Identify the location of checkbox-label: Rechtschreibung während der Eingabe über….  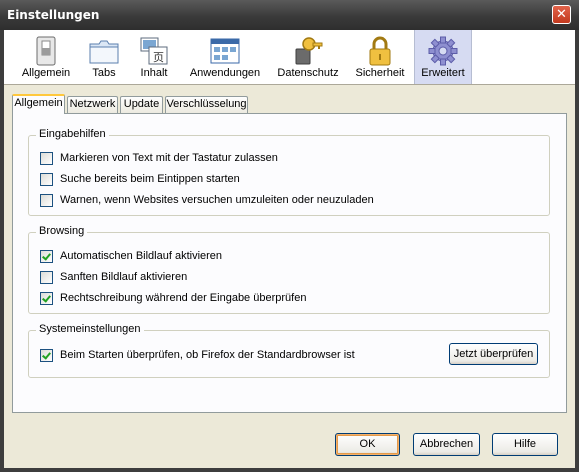
(183, 298).